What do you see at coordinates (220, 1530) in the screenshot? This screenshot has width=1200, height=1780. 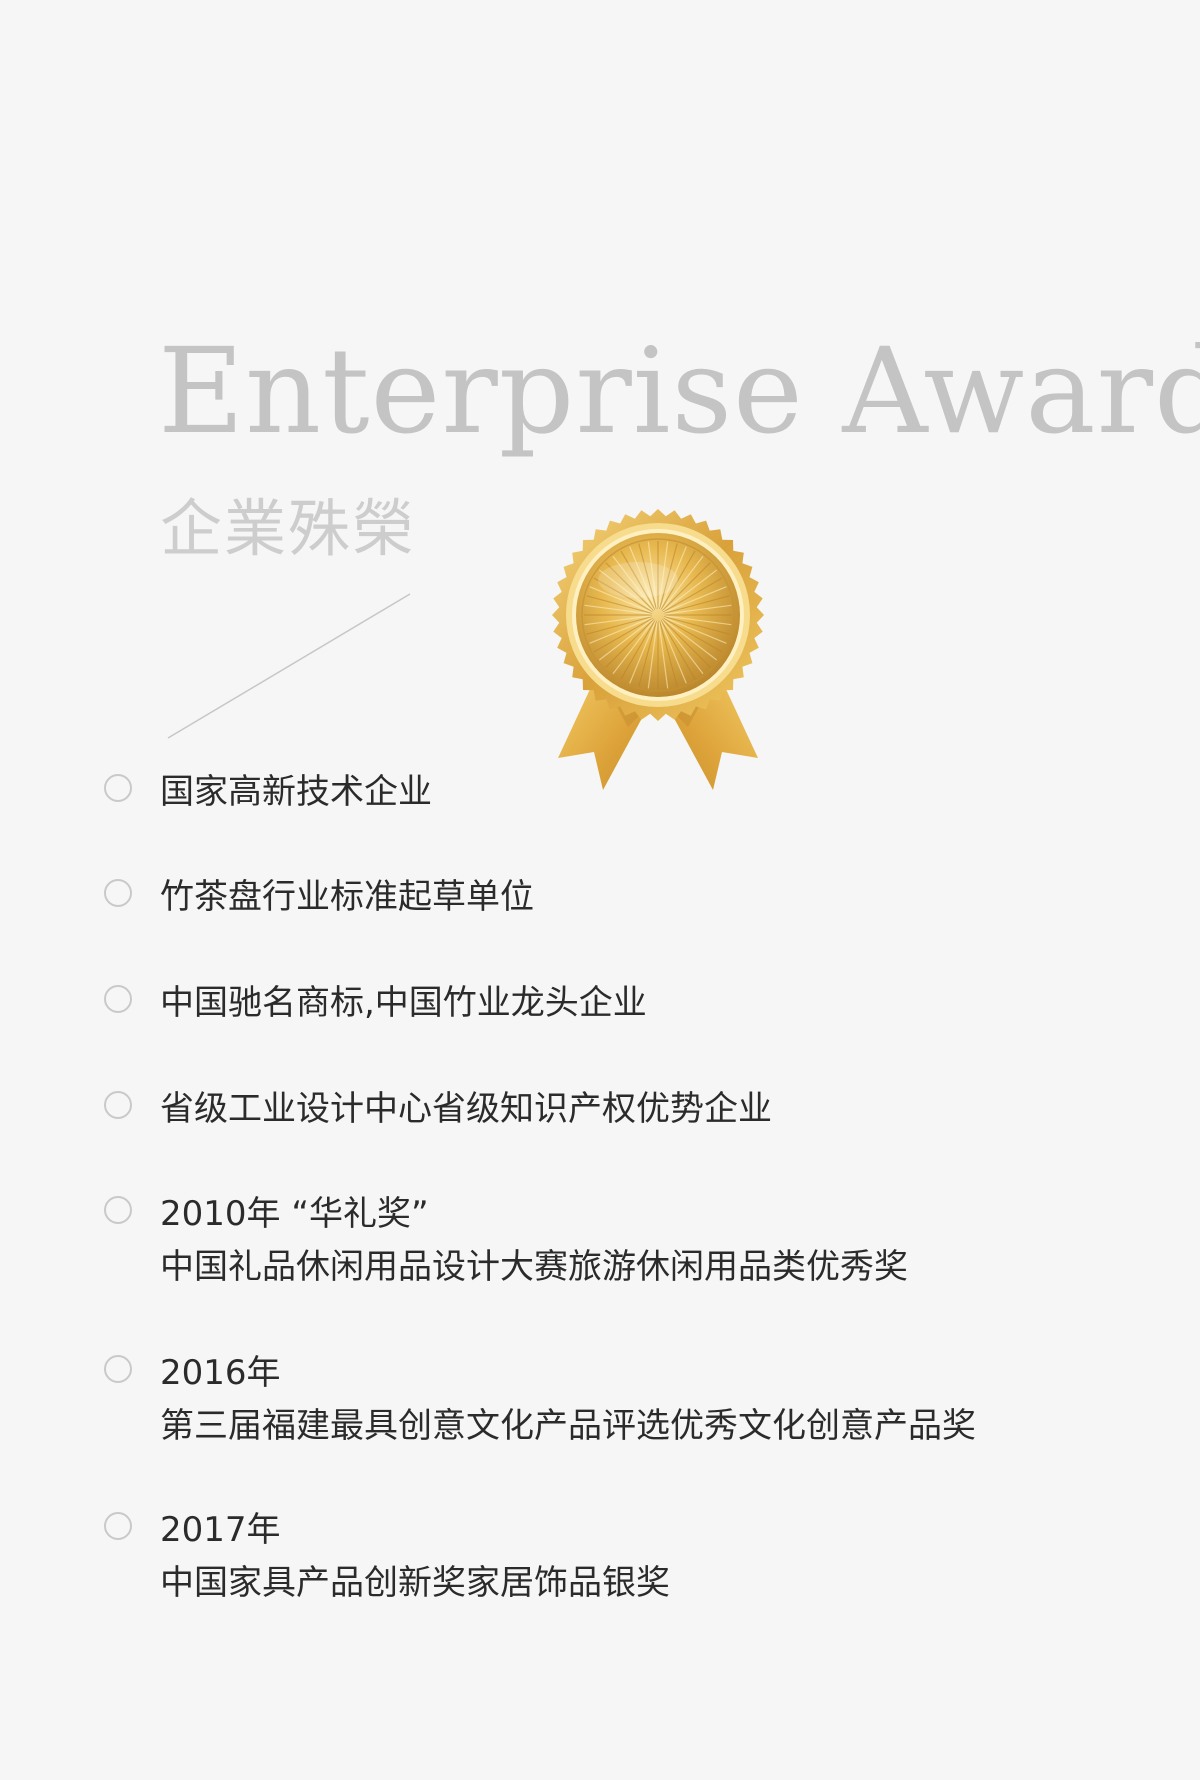 I see `award-year: 2017年` at bounding box center [220, 1530].